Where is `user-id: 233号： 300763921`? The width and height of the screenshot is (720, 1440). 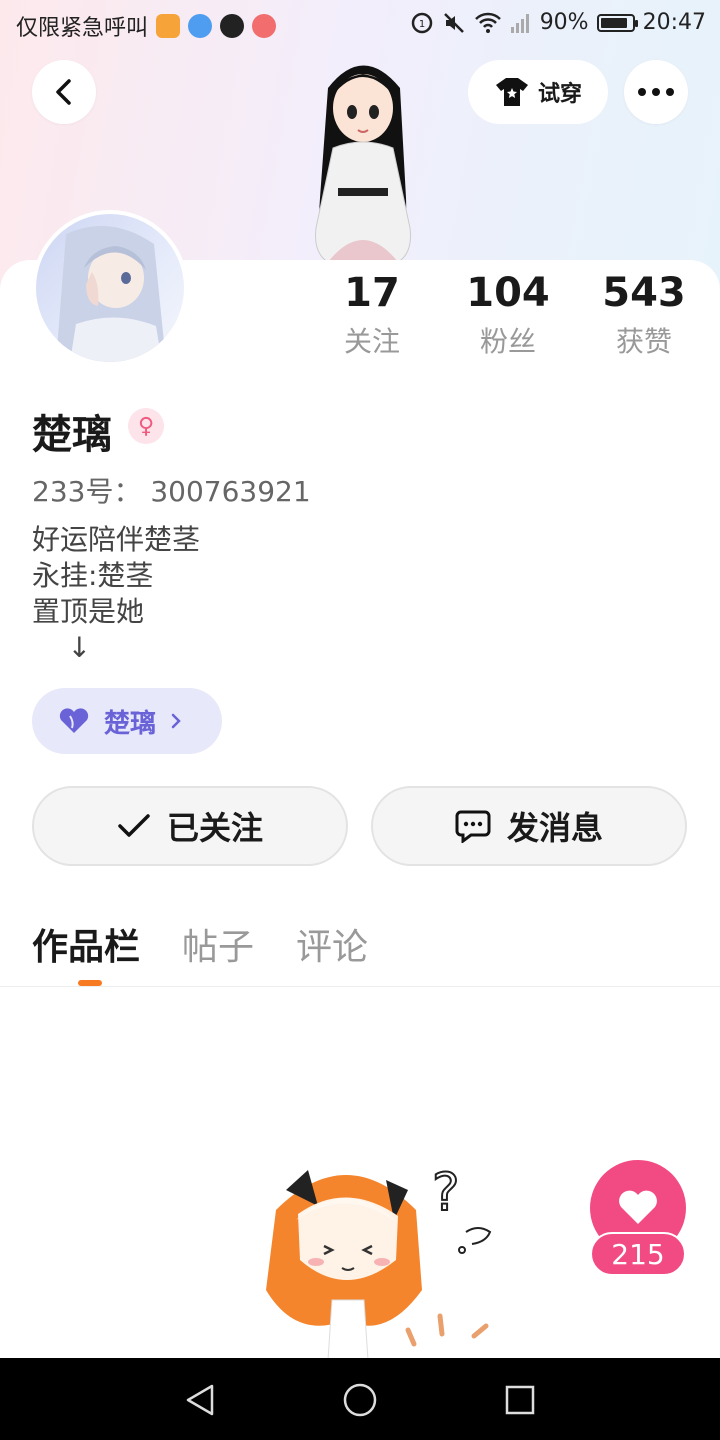 user-id: 233号： 300763921 is located at coordinates (171, 491).